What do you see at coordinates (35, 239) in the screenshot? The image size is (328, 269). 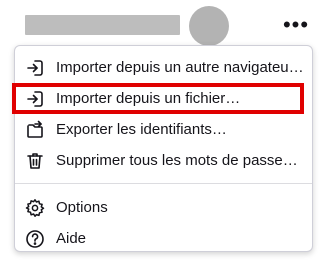 I see `help-icon` at bounding box center [35, 239].